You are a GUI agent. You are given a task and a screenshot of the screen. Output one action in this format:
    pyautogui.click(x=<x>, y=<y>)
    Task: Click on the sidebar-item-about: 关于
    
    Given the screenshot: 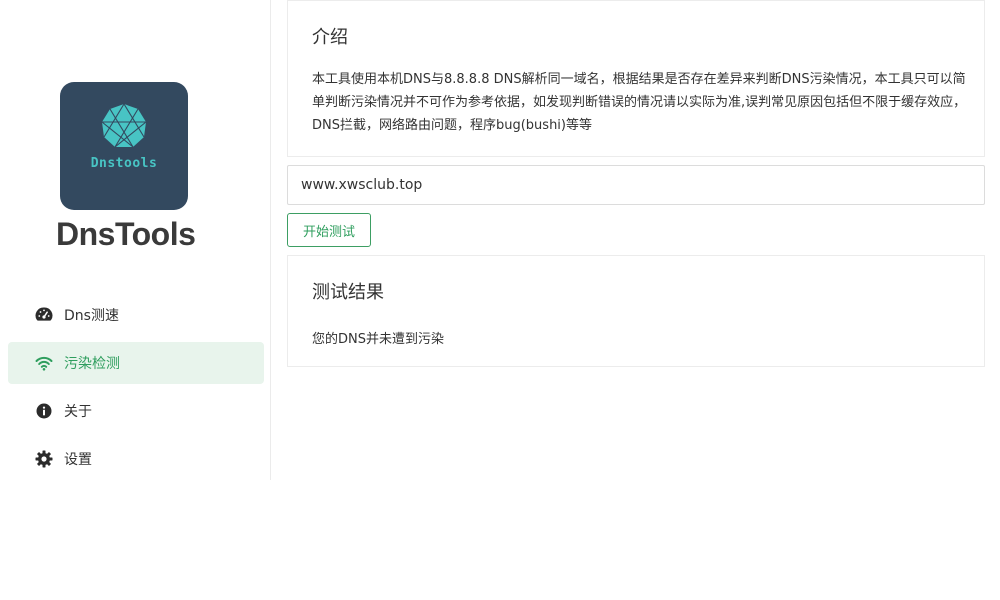 What is the action you would take?
    pyautogui.click(x=136, y=411)
    